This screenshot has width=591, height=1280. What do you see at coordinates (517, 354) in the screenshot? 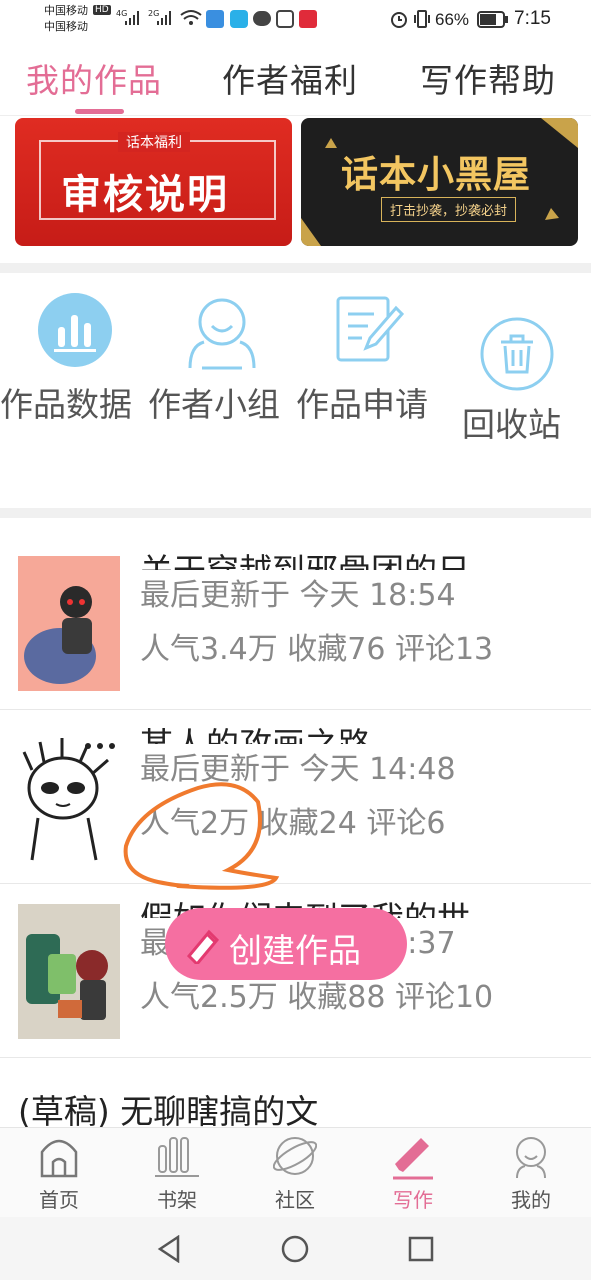
I see `trash-icon` at bounding box center [517, 354].